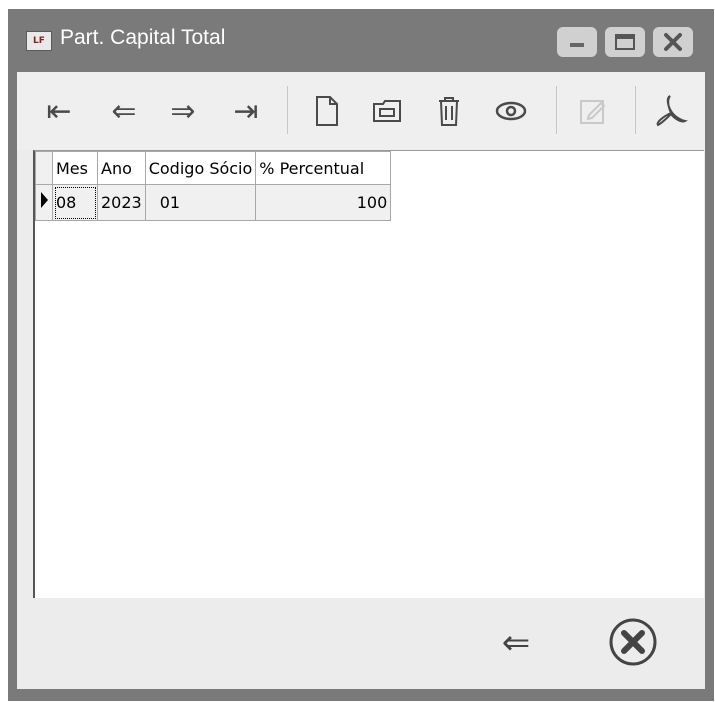  What do you see at coordinates (143, 37) in the screenshot?
I see `window-title: Part. Capital Total` at bounding box center [143, 37].